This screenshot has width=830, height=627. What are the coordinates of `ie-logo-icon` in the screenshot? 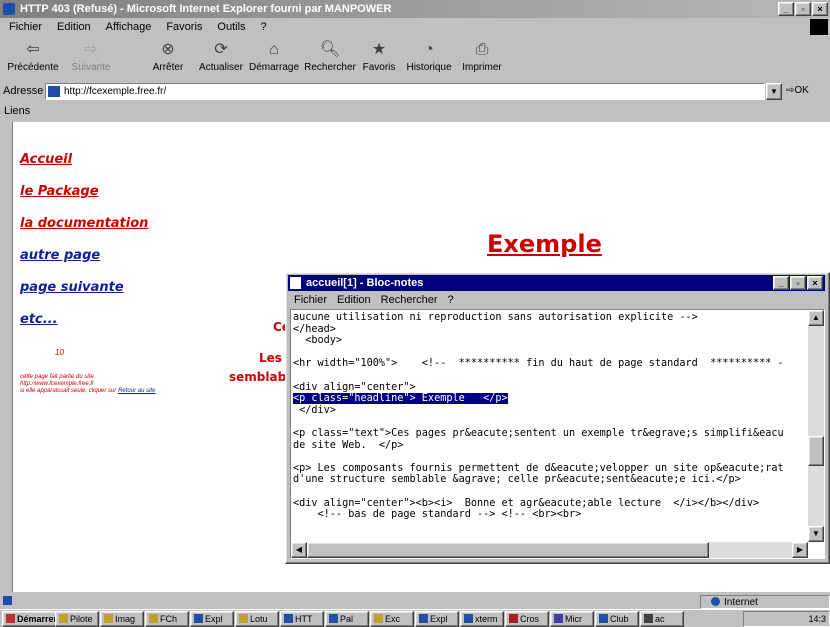 It's located at (9, 9).